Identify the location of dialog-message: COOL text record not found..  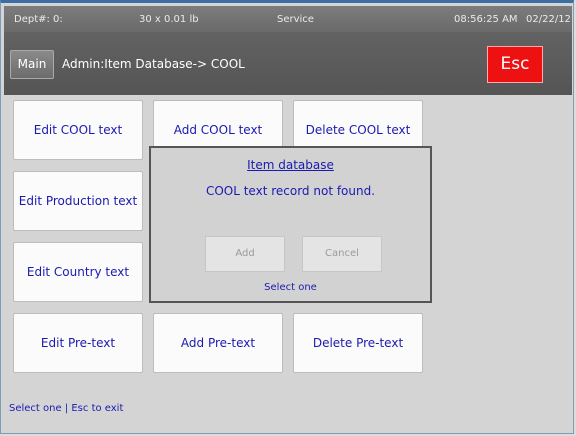
(290, 191).